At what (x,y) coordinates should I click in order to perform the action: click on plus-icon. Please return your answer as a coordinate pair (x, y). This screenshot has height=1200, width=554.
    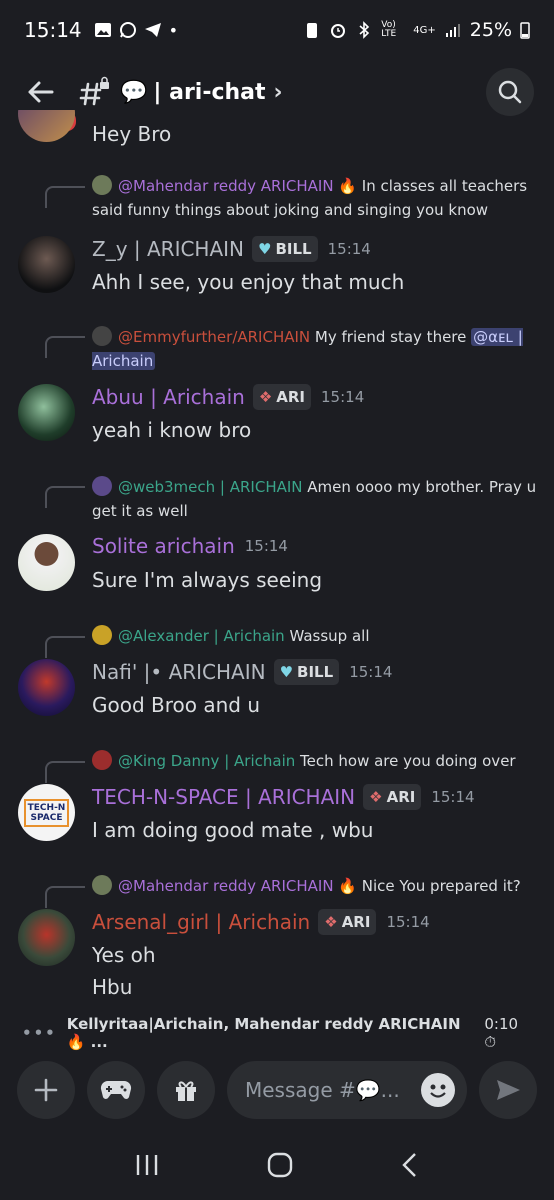
    Looking at the image, I should click on (46, 1090).